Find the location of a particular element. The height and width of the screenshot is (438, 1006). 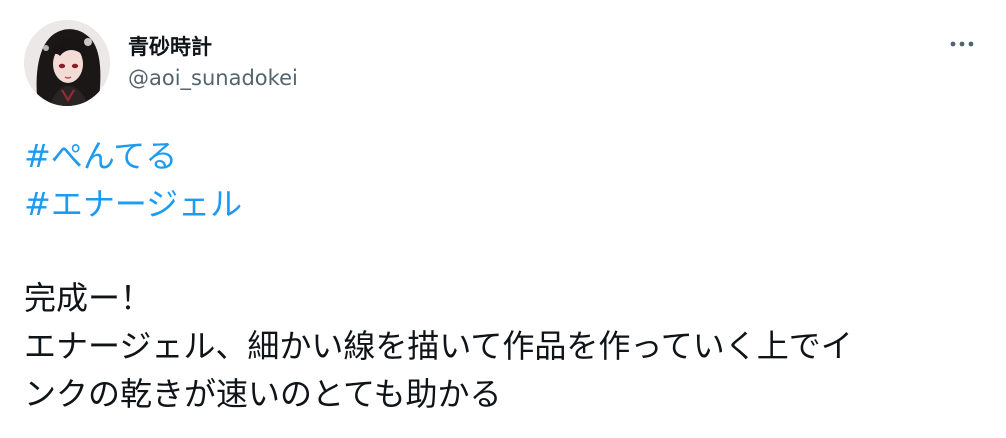

more-options-button is located at coordinates (962, 44).